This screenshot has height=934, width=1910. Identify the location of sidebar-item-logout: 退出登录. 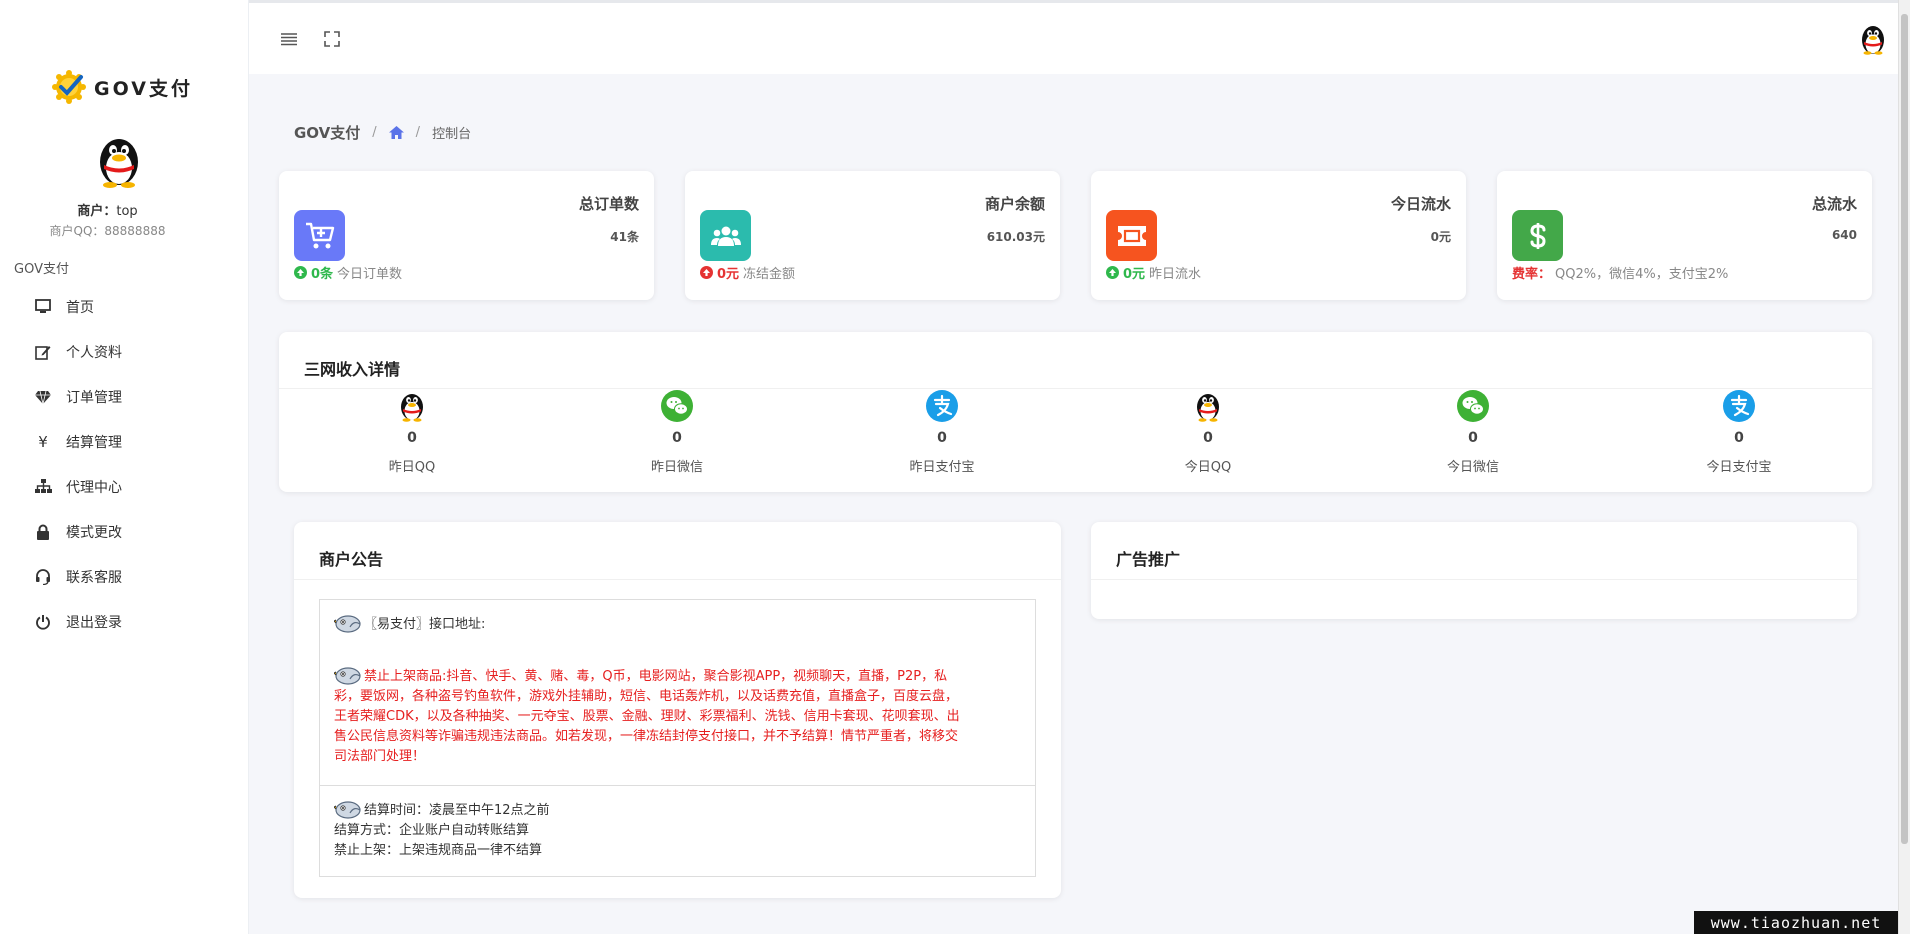
(124, 621).